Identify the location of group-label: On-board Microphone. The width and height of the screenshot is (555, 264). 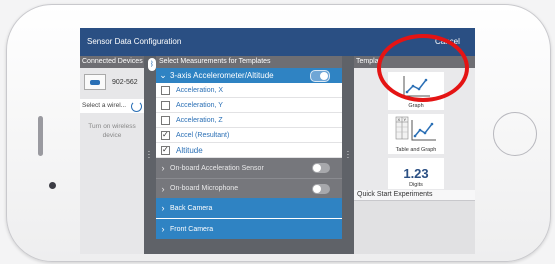
(204, 188).